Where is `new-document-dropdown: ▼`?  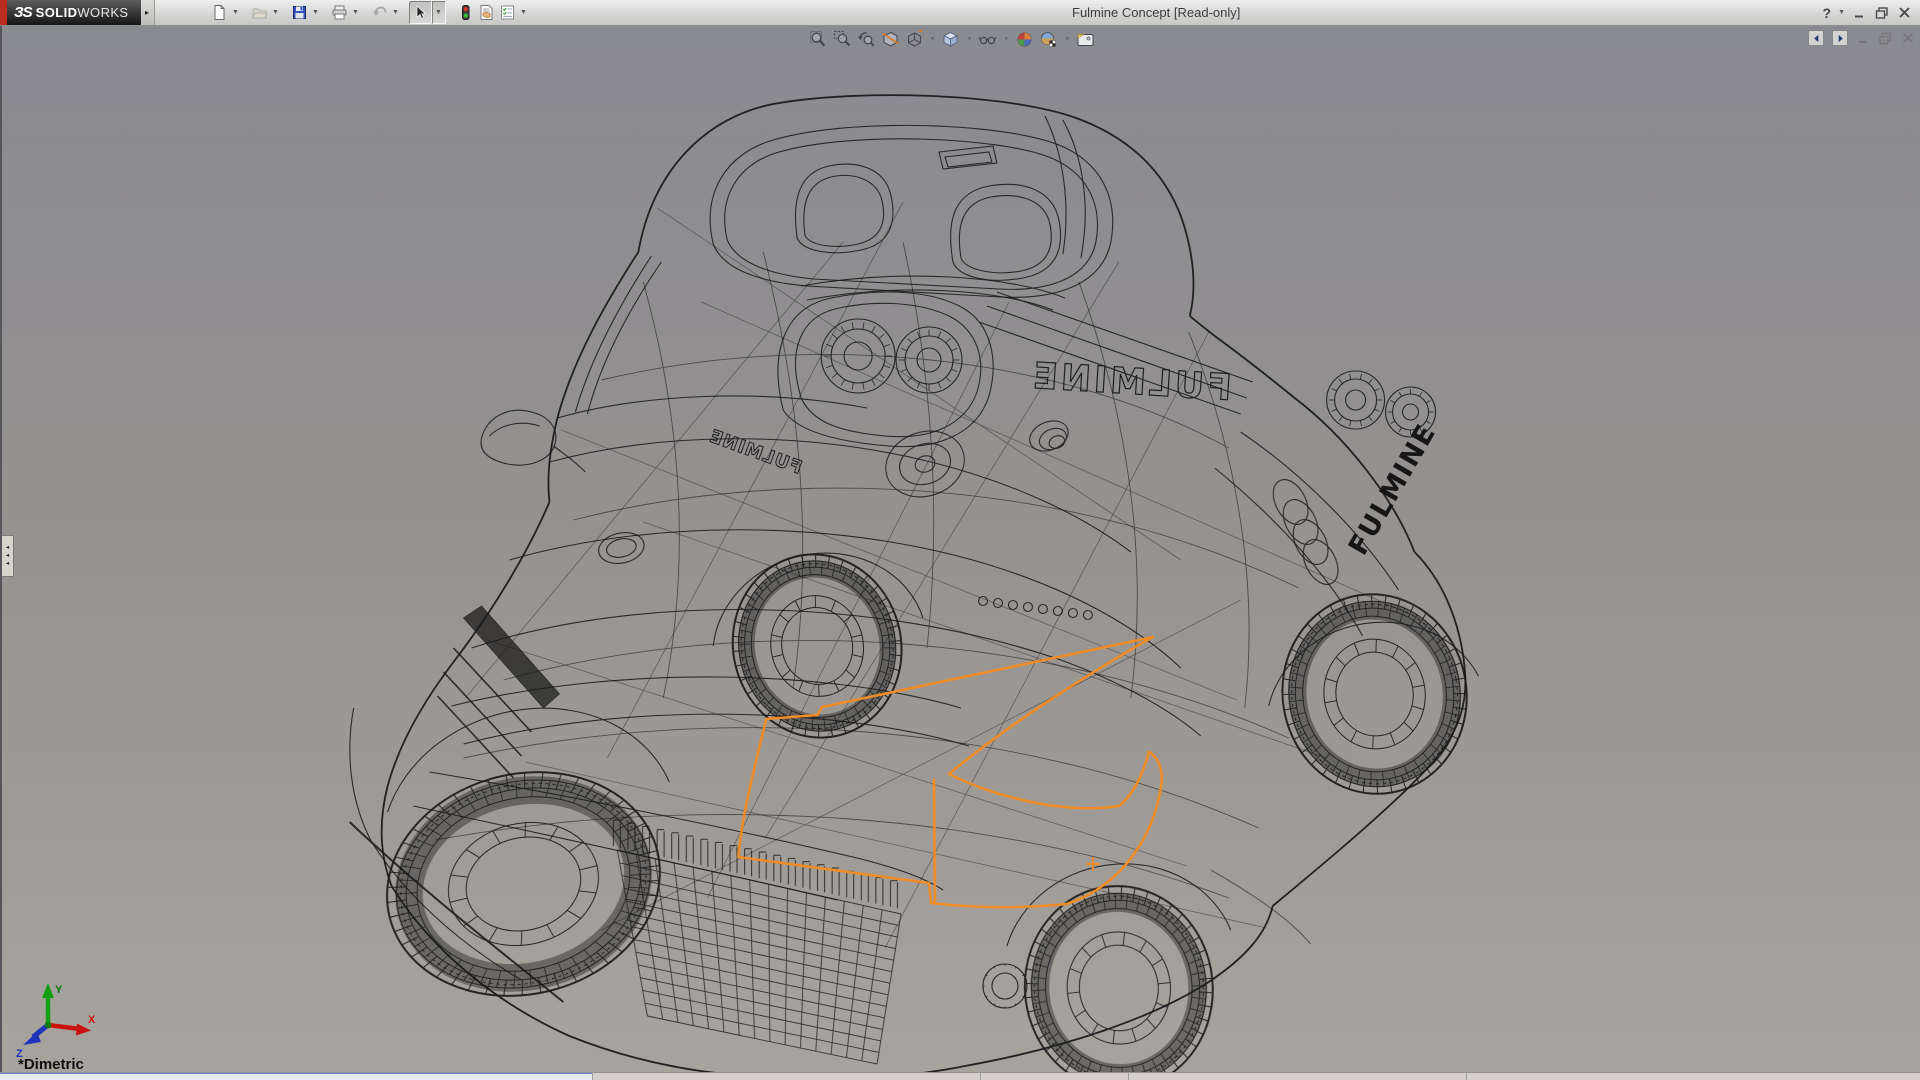
new-document-dropdown: ▼ is located at coordinates (236, 12).